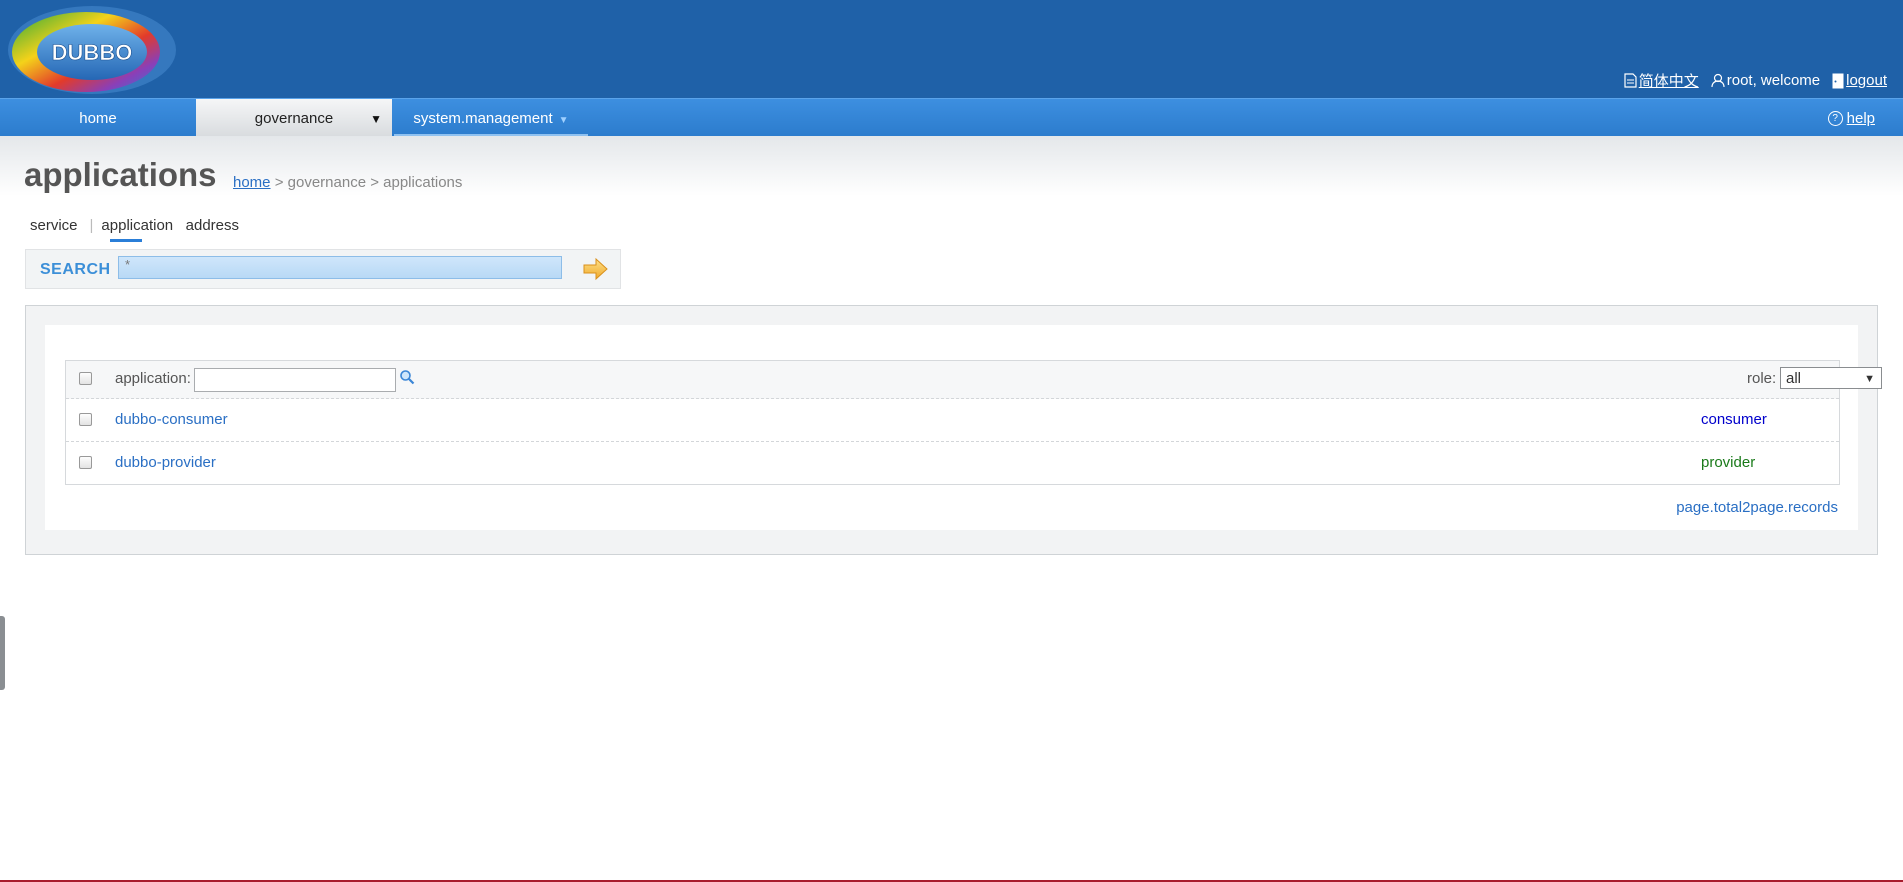 The height and width of the screenshot is (882, 1903). I want to click on arrow-right-icon, so click(595, 269).